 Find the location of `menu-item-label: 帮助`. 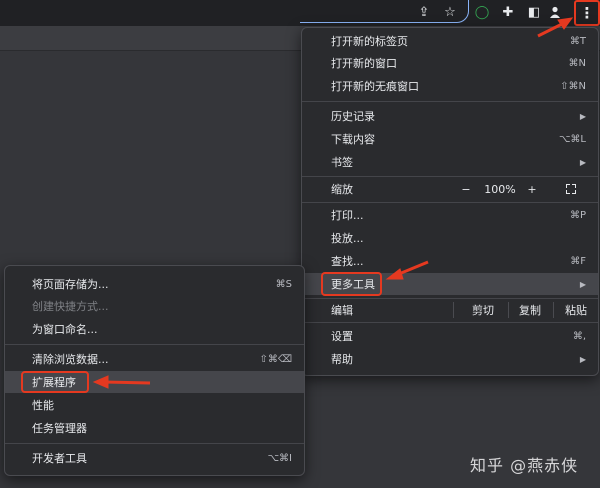

menu-item-label: 帮助 is located at coordinates (342, 359).